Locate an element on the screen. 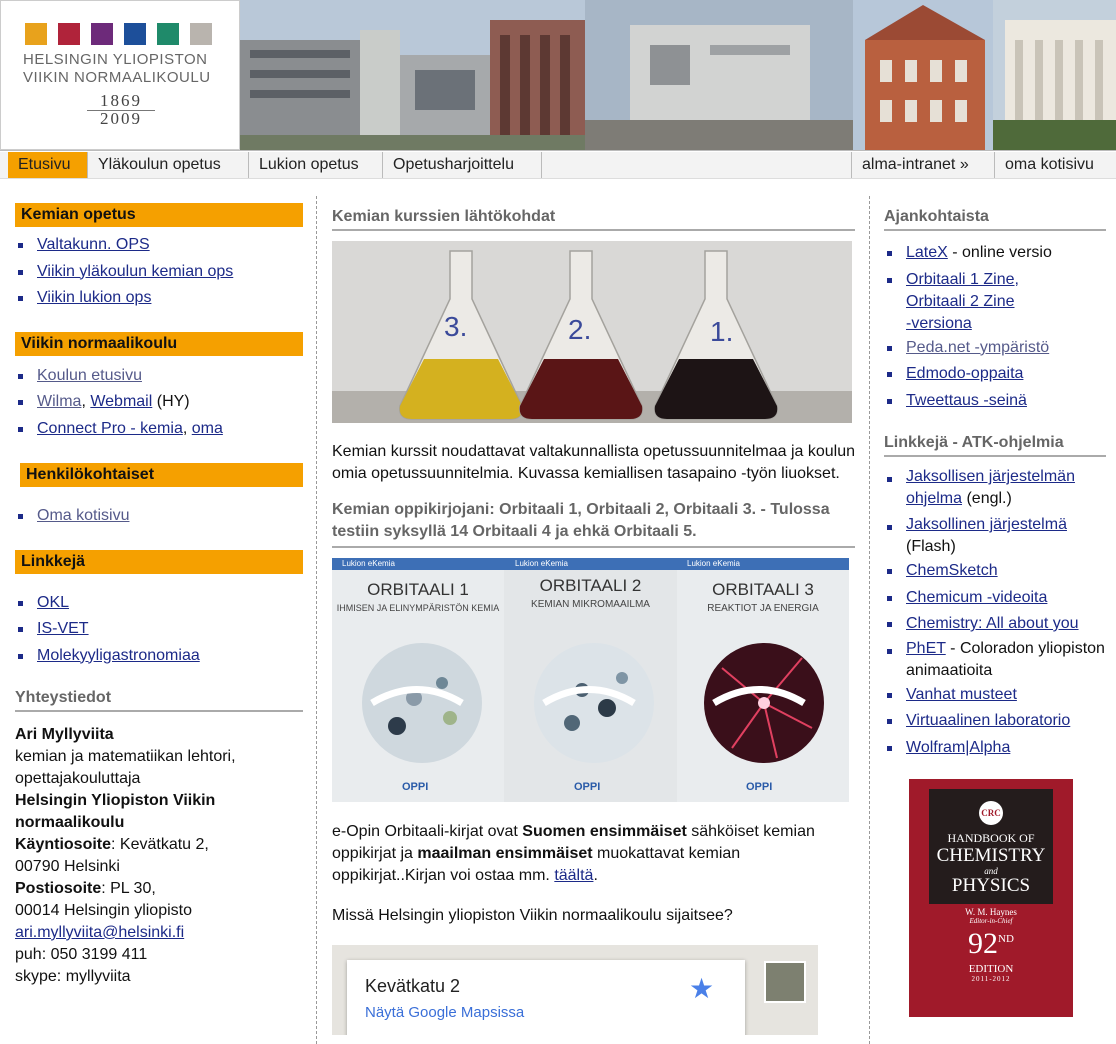  link-tweettaus: Tweettaus -seinä is located at coordinates (966, 400).